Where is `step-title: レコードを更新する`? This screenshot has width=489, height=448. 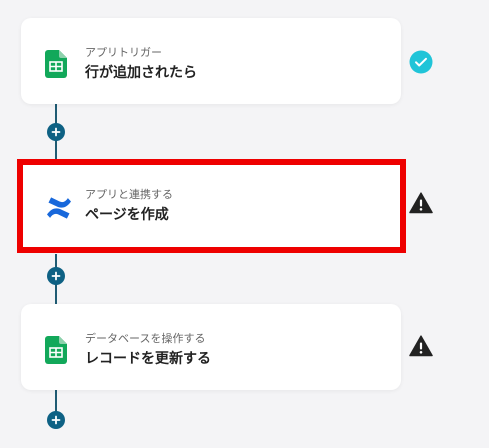 step-title: レコードを更新する is located at coordinates (148, 359).